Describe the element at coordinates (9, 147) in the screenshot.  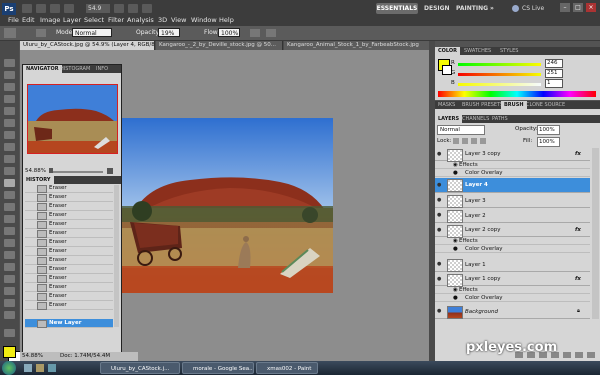
I see `brush-tool-icon` at that location.